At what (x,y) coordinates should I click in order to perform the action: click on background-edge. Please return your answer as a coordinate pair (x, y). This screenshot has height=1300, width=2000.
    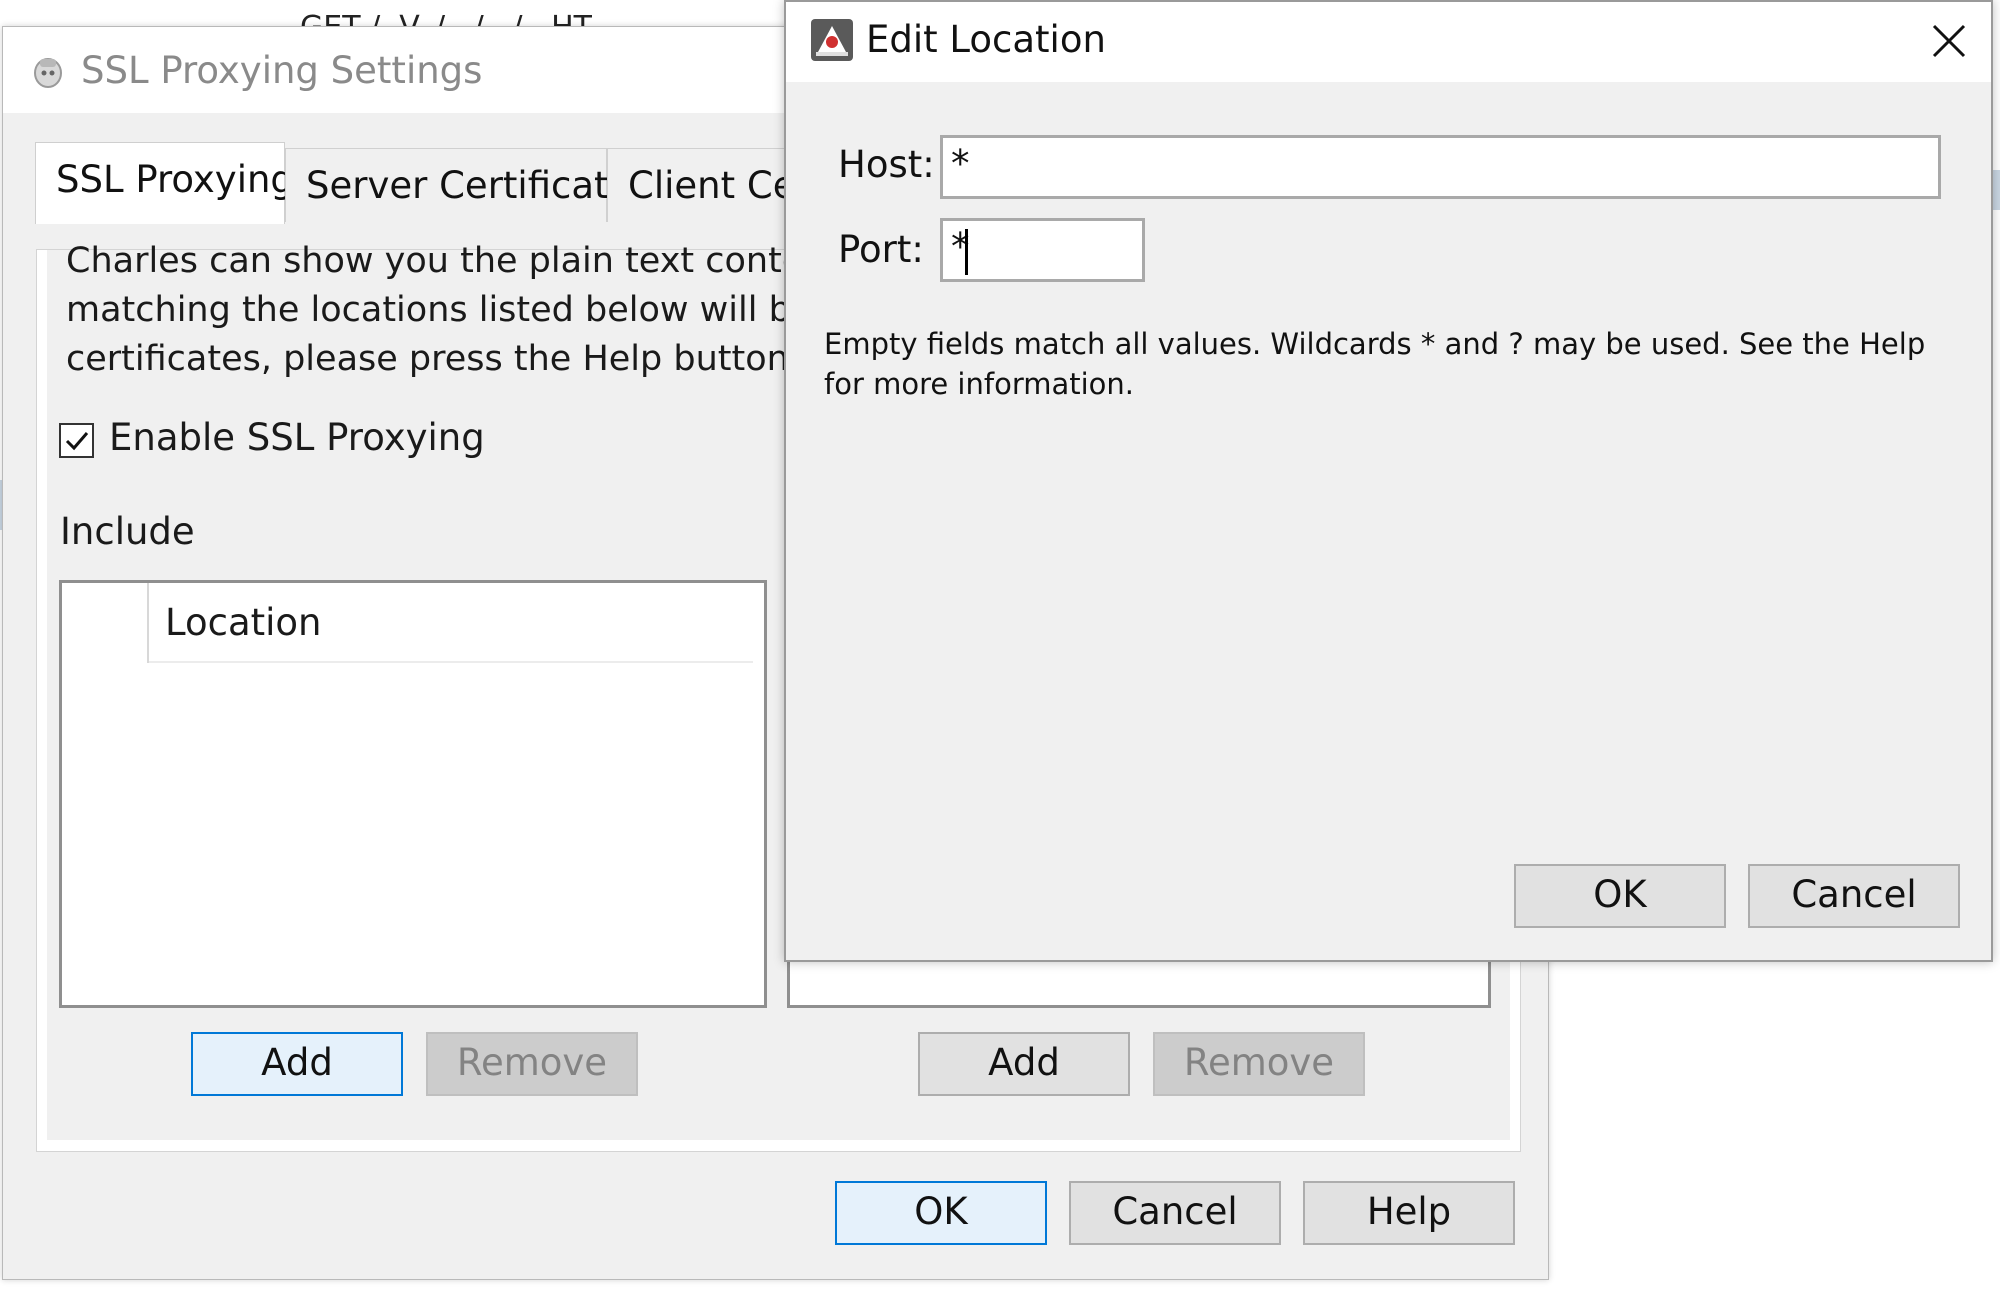
    Looking at the image, I should click on (1996, 190).